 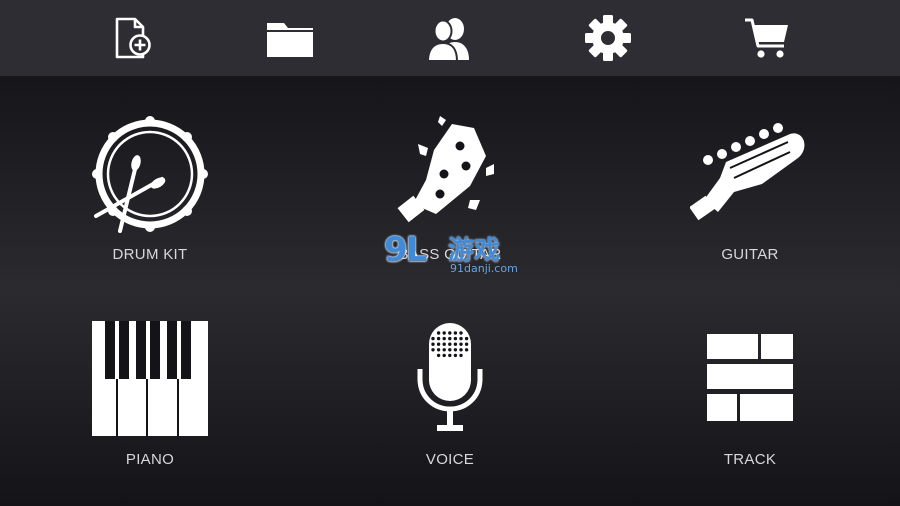 I want to click on piano-keys-icon, so click(x=150, y=378).